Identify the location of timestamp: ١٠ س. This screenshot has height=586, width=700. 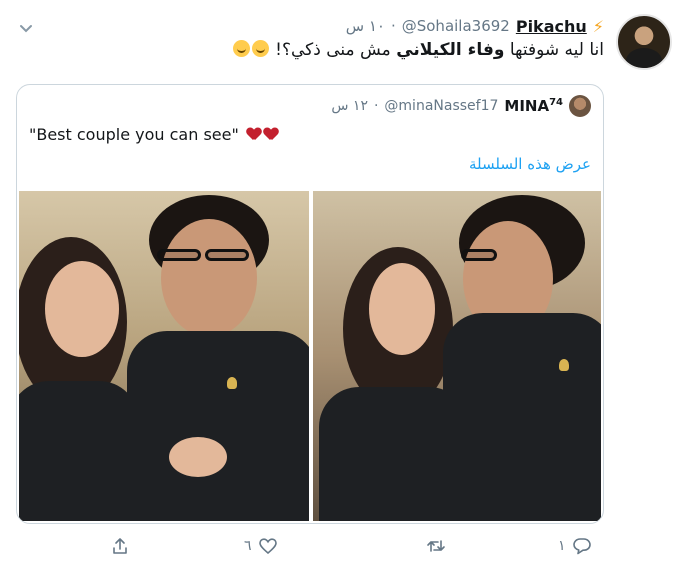
(365, 26).